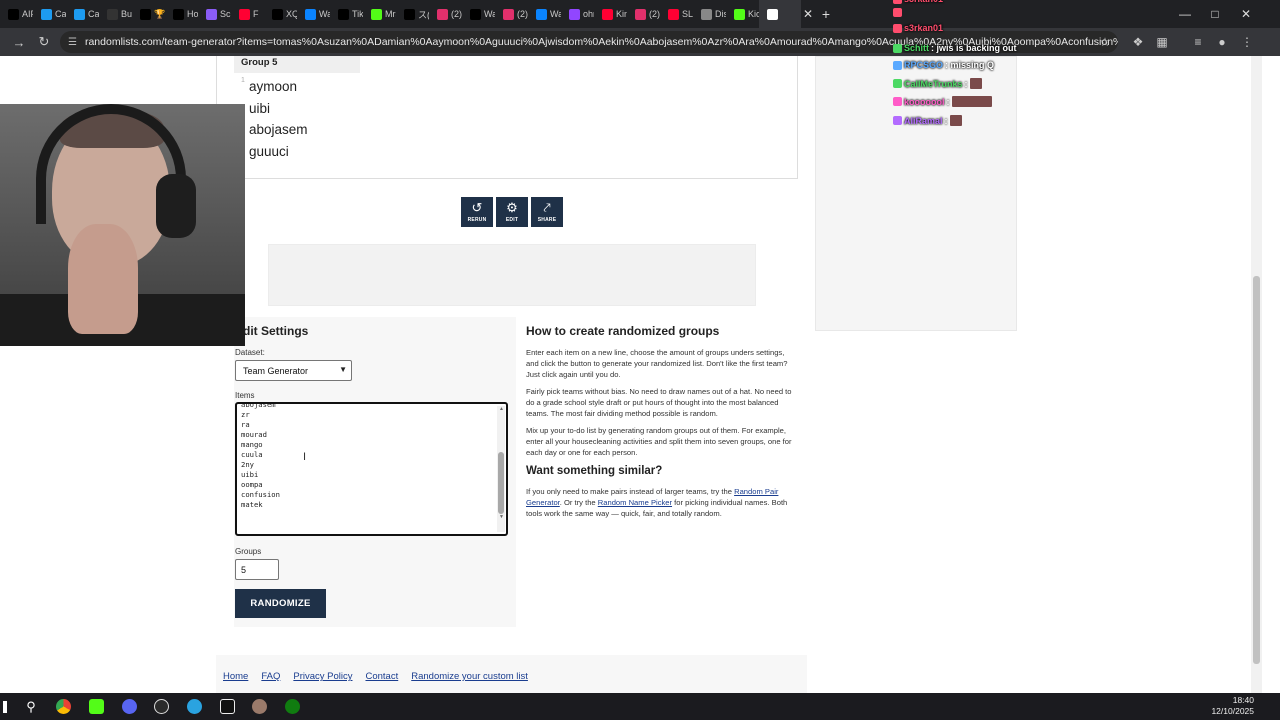 The width and height of the screenshot is (1280, 720). Describe the element at coordinates (257, 569) in the screenshot. I see `groups-input: 5` at that location.